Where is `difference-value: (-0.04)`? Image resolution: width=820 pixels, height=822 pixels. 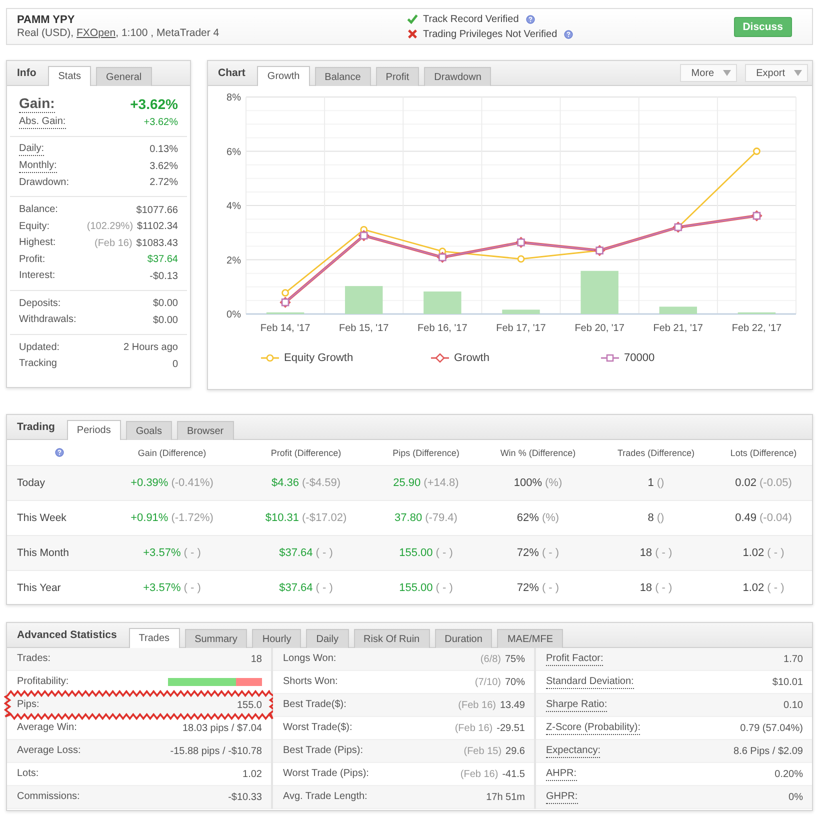 difference-value: (-0.04) is located at coordinates (776, 518).